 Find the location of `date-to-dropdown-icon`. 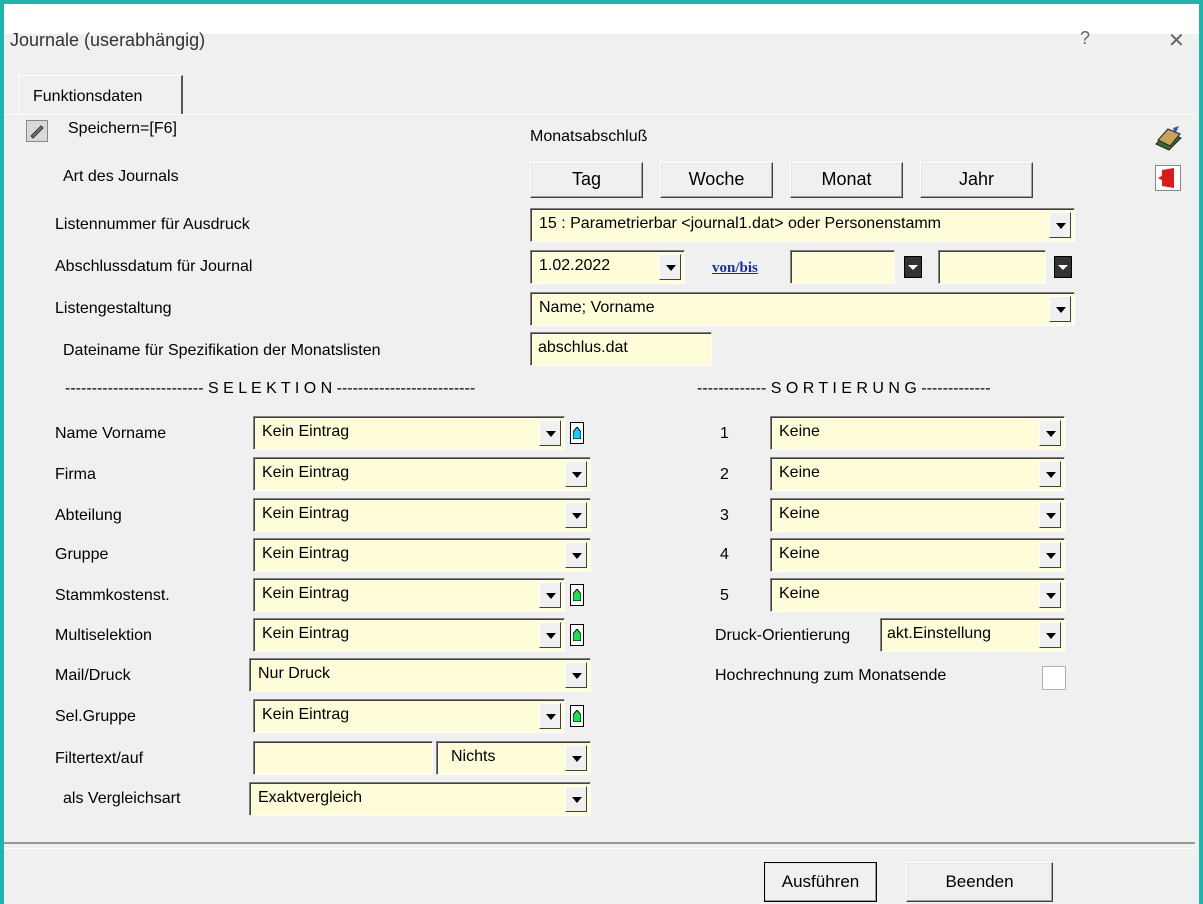

date-to-dropdown-icon is located at coordinates (1063, 267).